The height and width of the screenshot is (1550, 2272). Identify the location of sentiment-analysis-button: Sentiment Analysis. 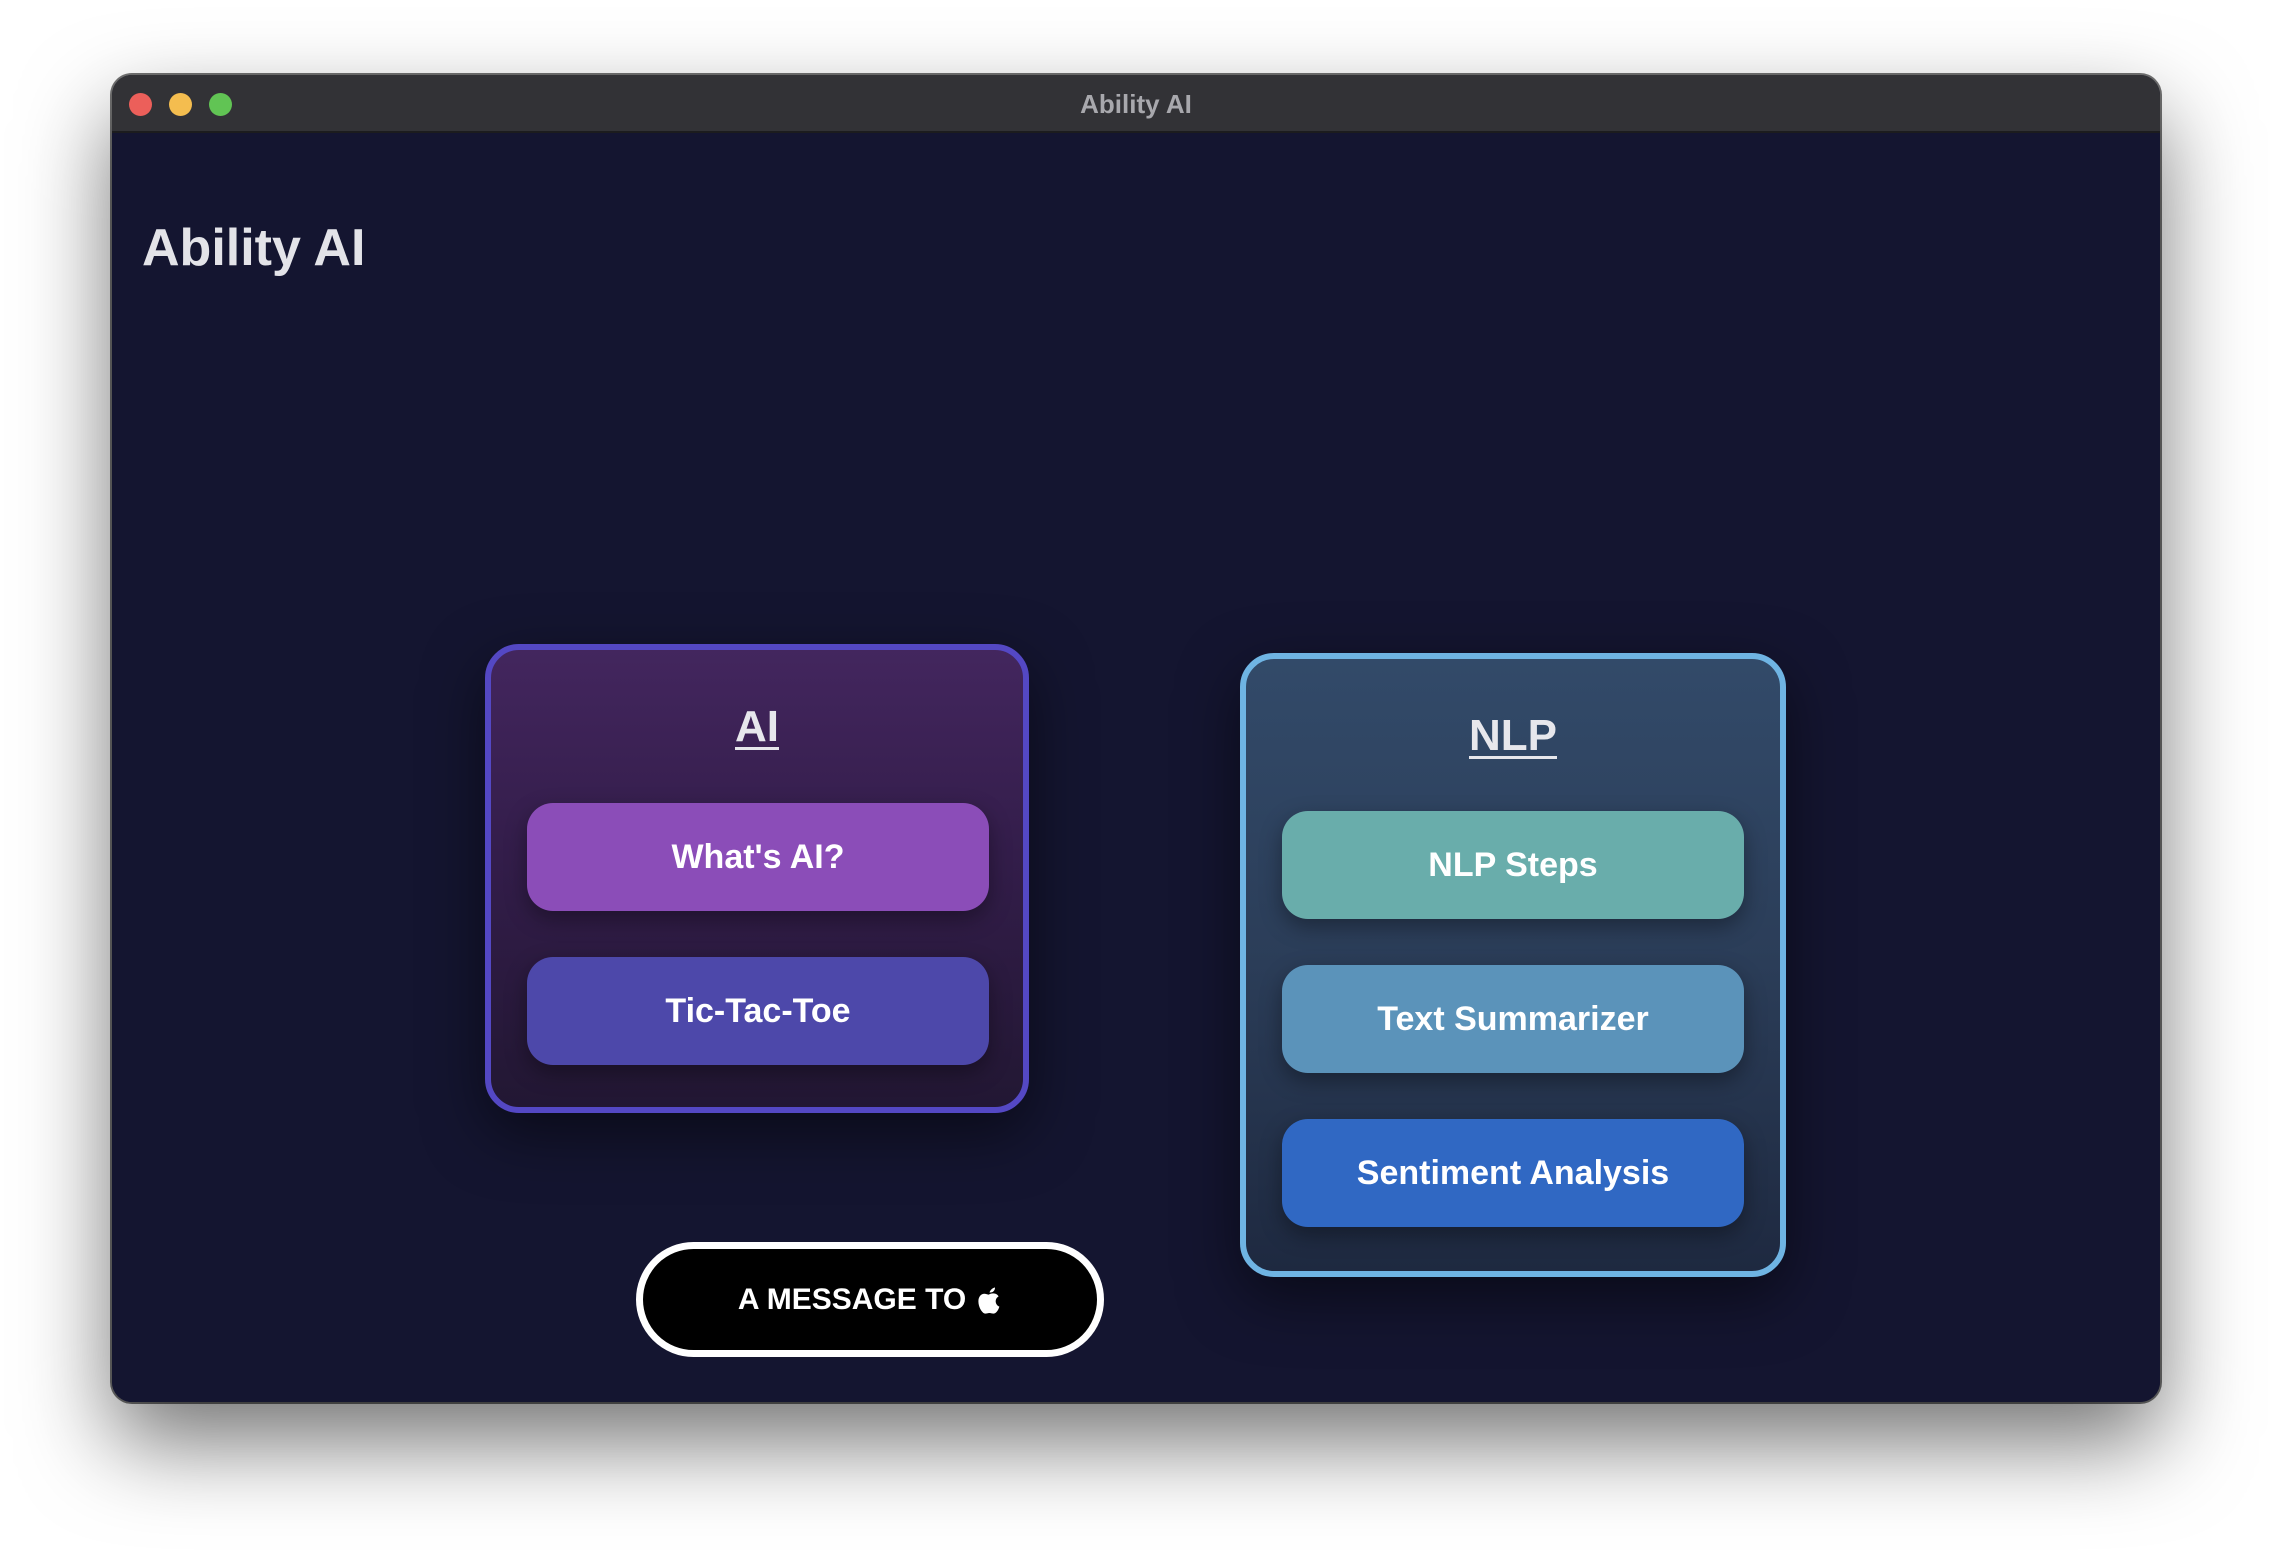
(1513, 1173).